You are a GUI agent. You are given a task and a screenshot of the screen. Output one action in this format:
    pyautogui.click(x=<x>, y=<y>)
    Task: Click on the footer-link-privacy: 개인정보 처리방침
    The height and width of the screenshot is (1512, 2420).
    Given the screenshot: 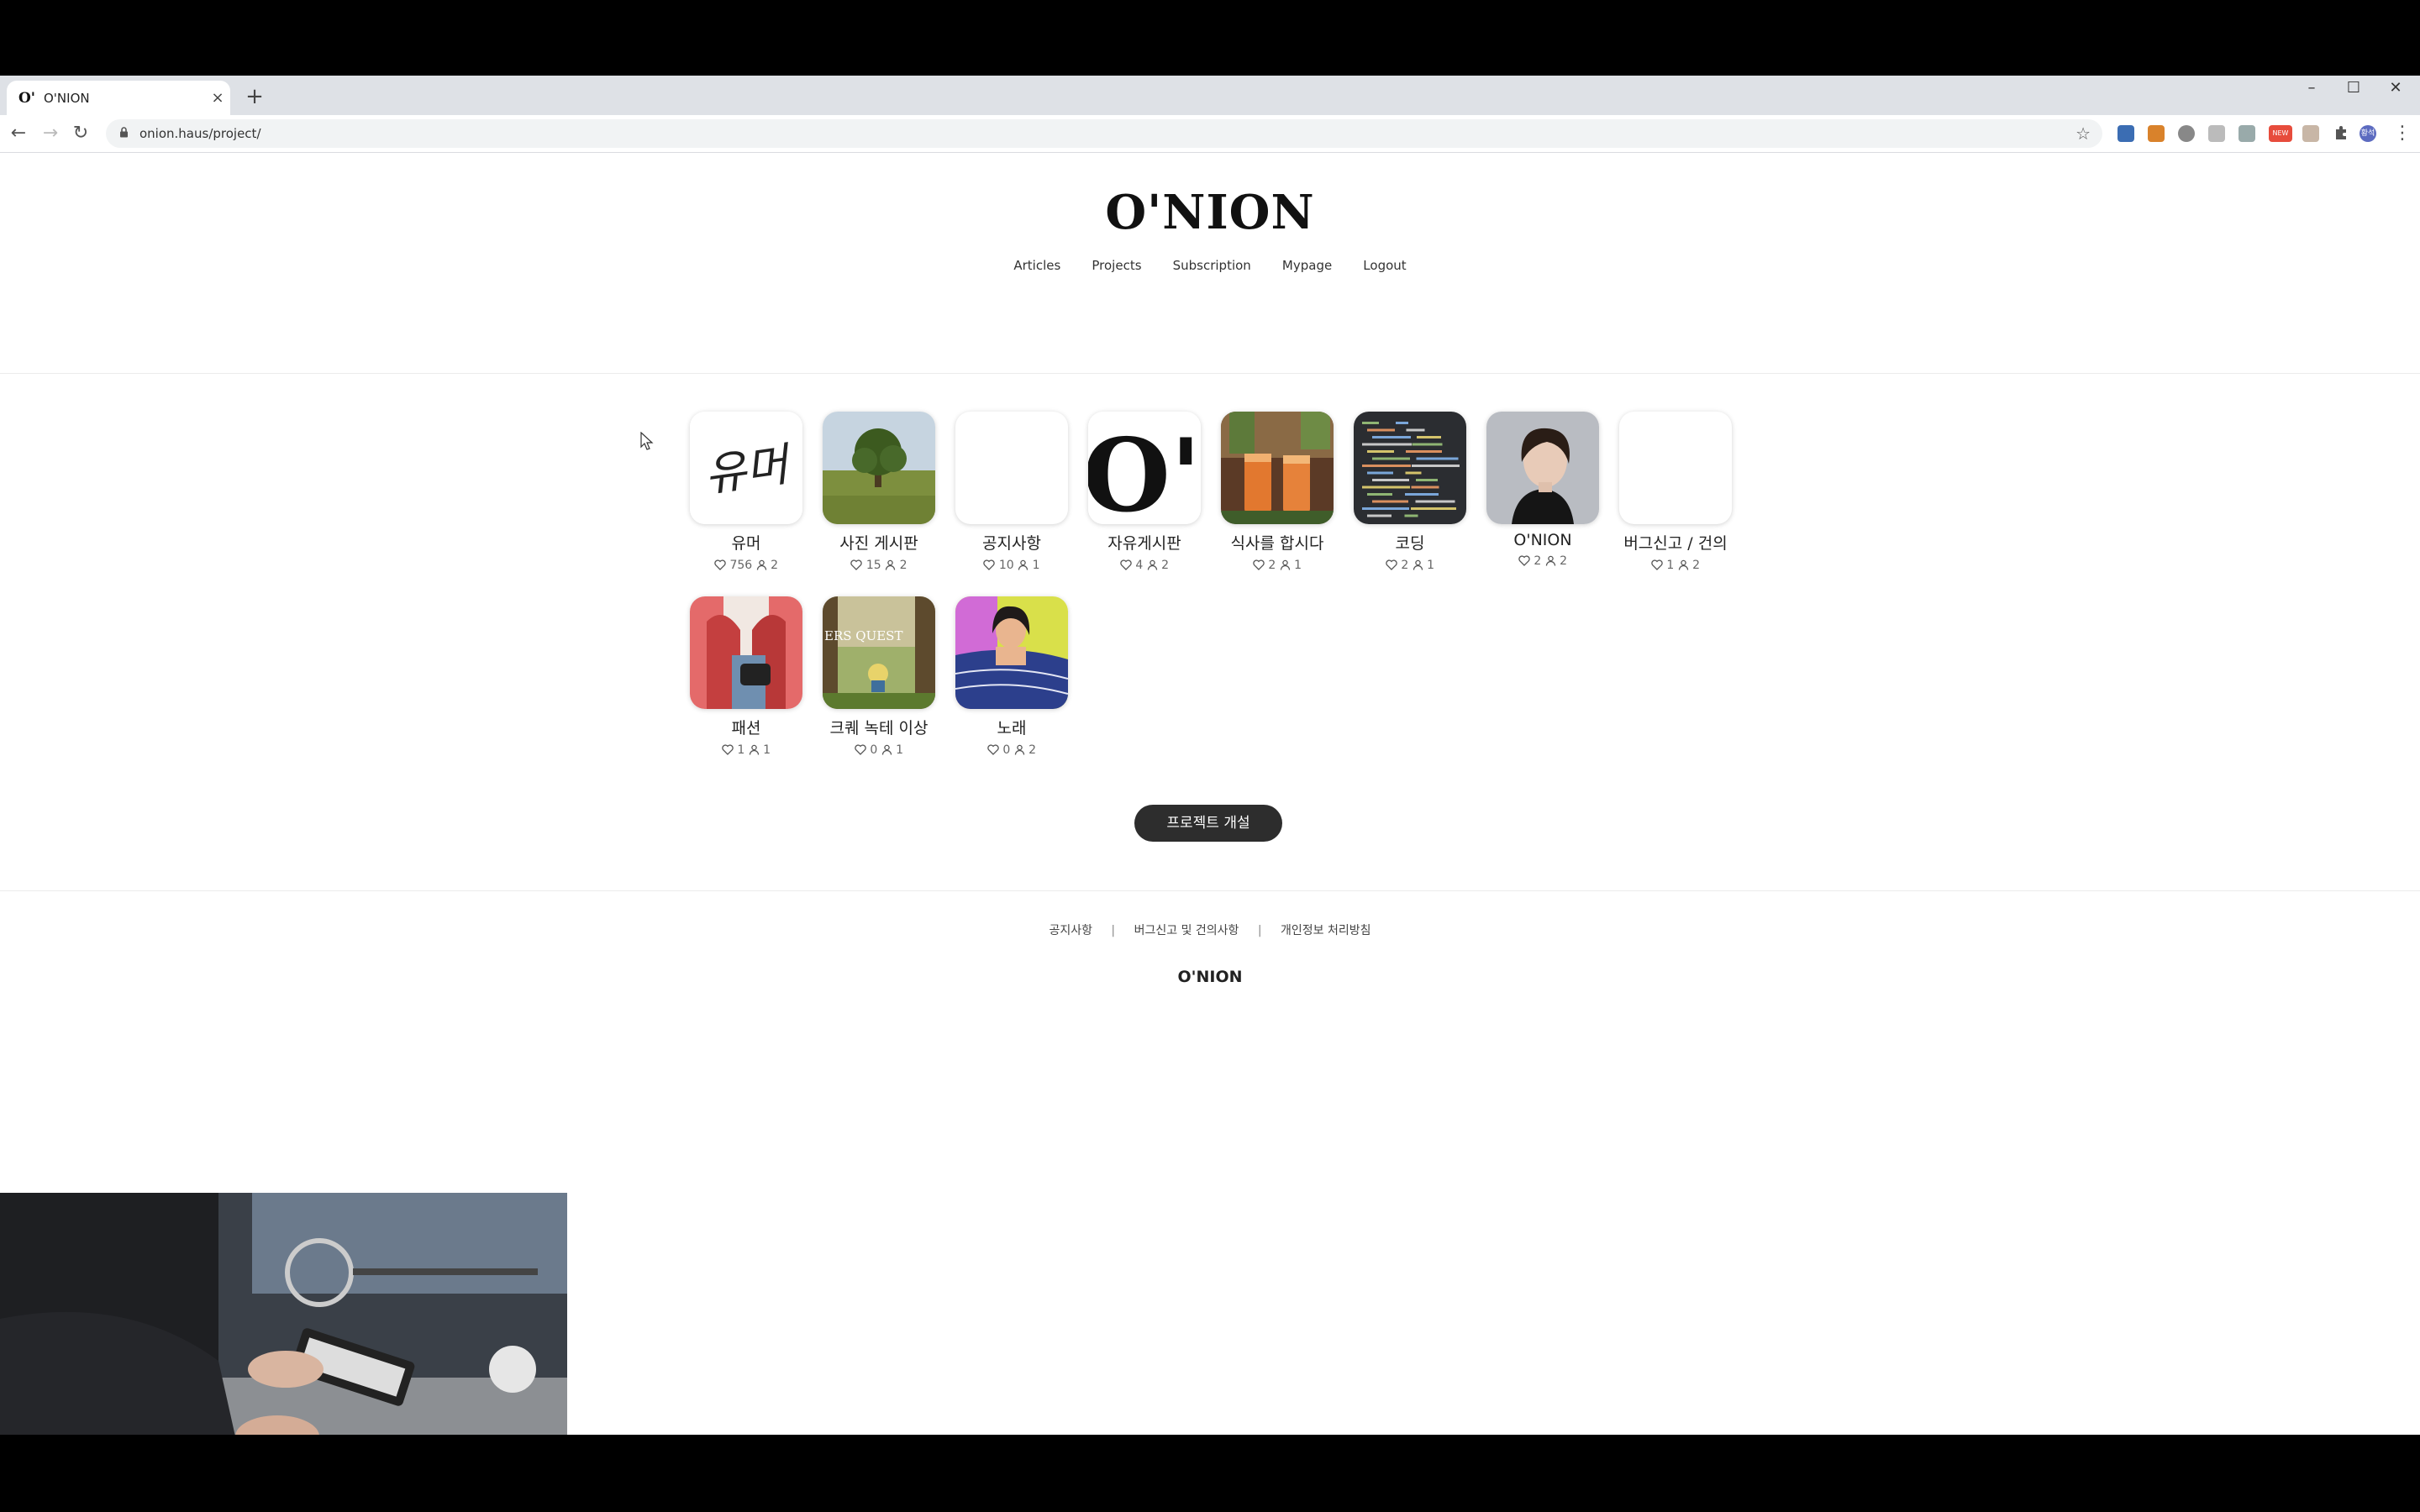 What is the action you would take?
    pyautogui.click(x=1326, y=930)
    